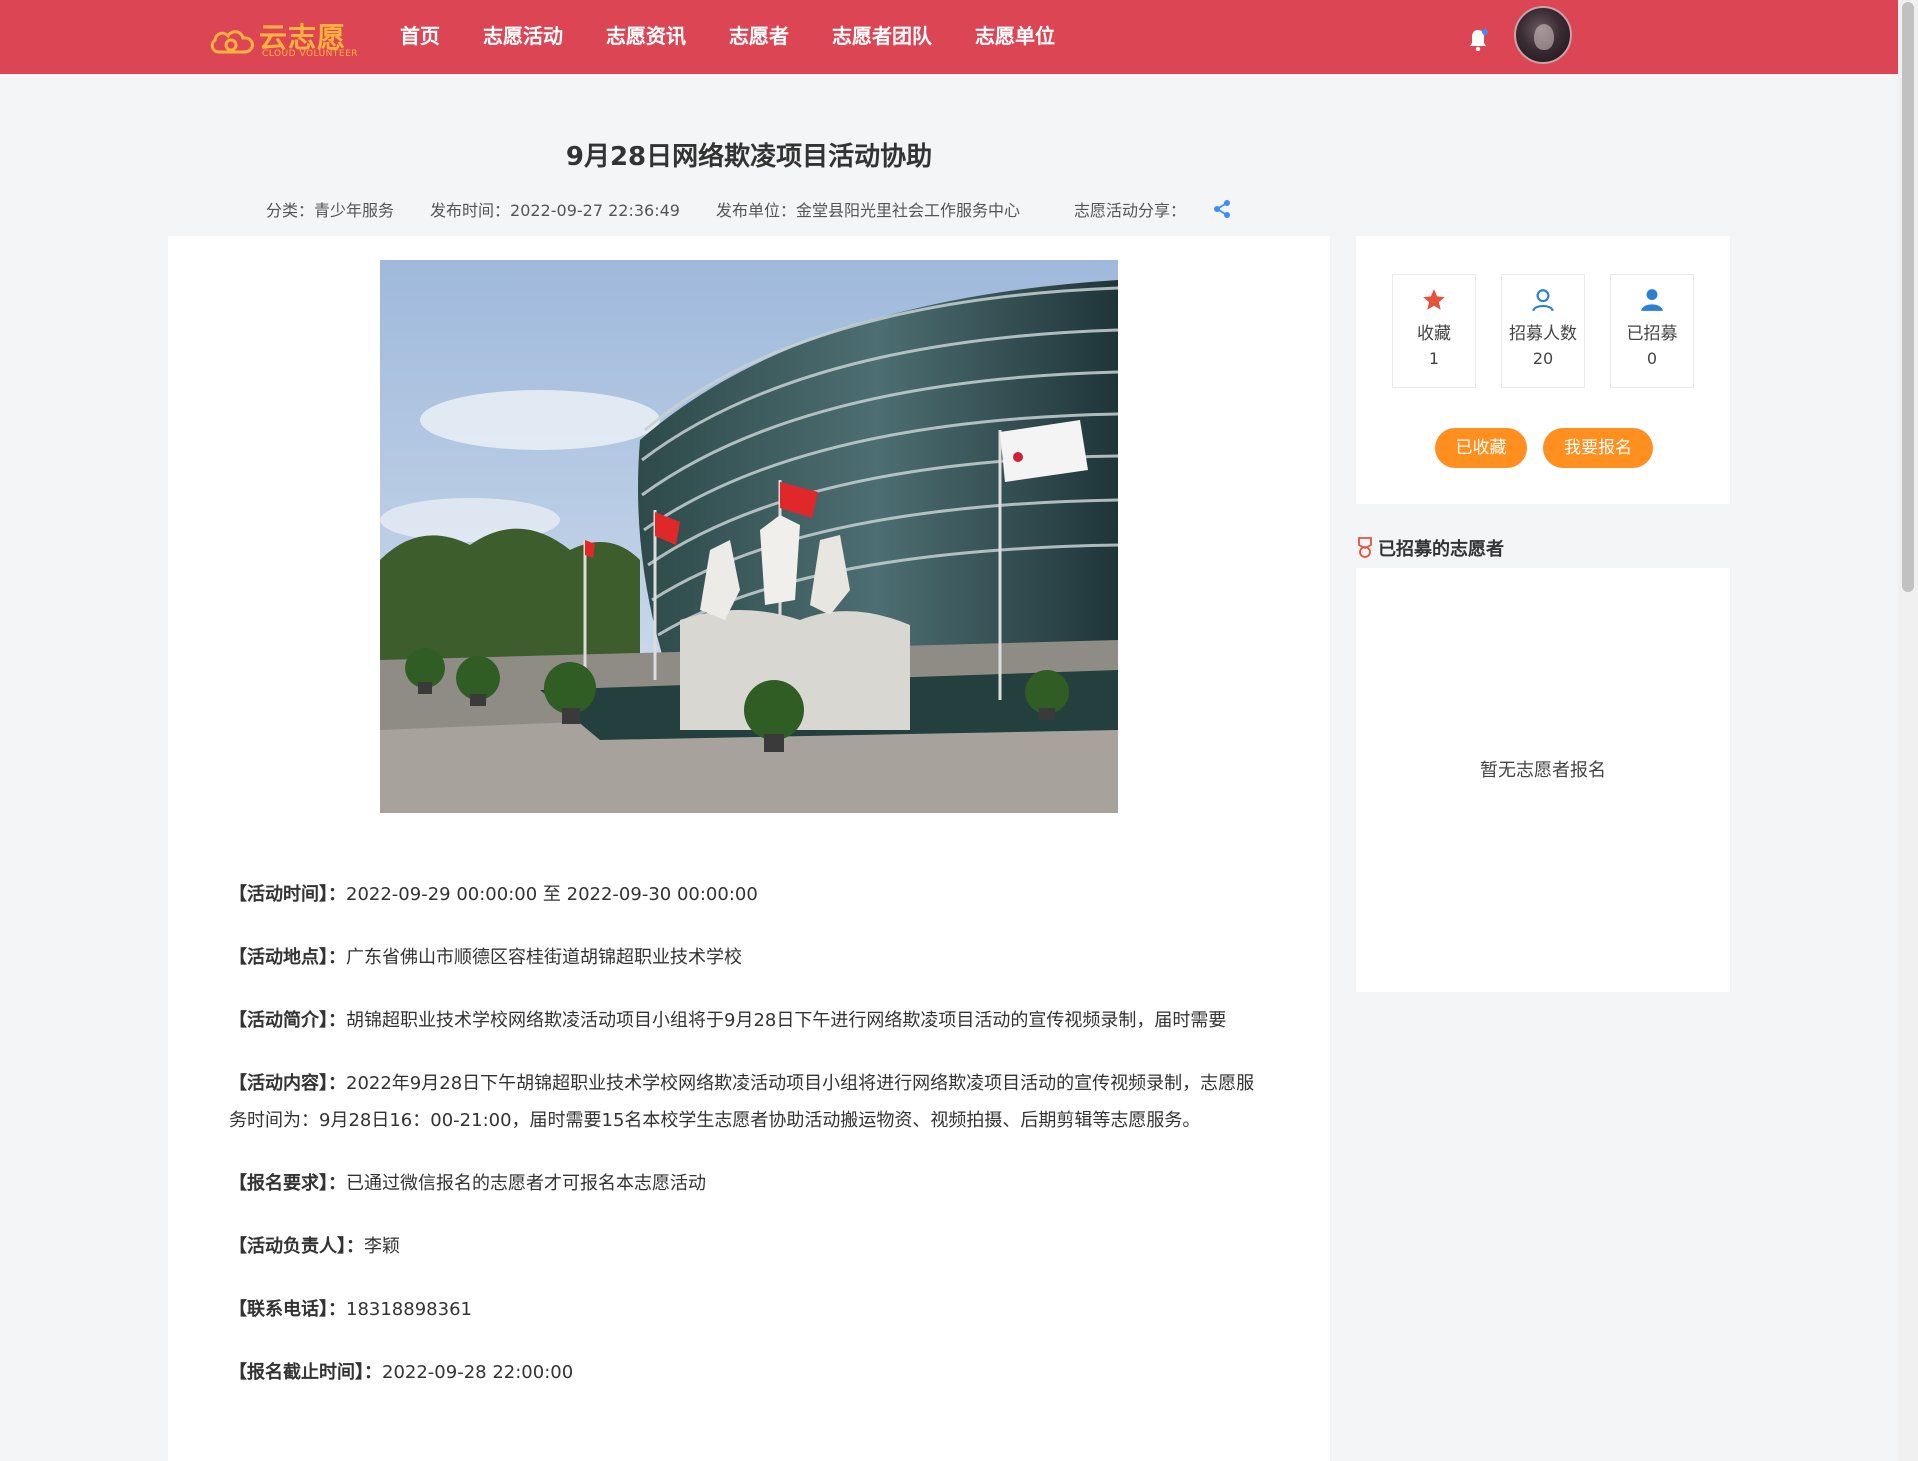 Image resolution: width=1918 pixels, height=1461 pixels. Describe the element at coordinates (1598, 448) in the screenshot. I see `signup-button: 我要报名` at that location.